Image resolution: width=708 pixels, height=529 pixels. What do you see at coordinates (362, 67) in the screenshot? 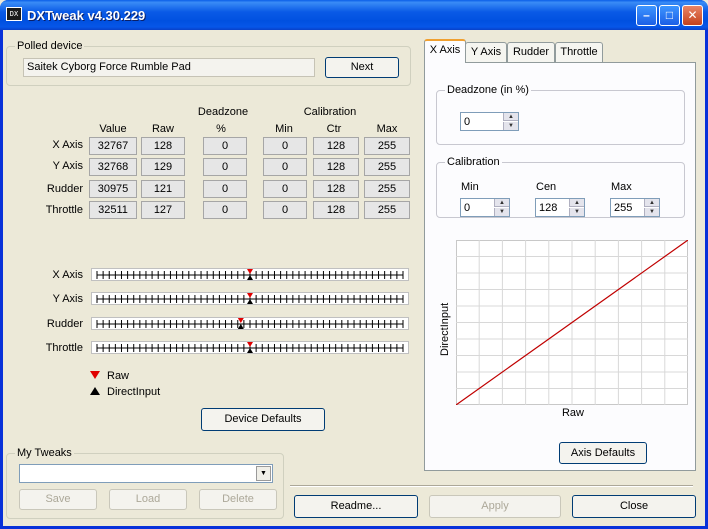
I see `next-button: Next` at bounding box center [362, 67].